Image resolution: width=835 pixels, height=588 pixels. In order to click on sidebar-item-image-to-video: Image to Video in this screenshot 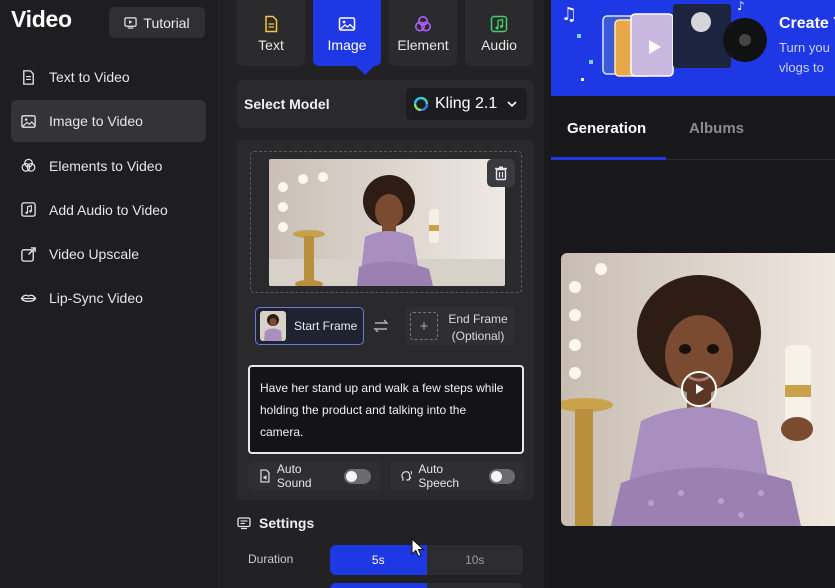, I will do `click(108, 121)`.